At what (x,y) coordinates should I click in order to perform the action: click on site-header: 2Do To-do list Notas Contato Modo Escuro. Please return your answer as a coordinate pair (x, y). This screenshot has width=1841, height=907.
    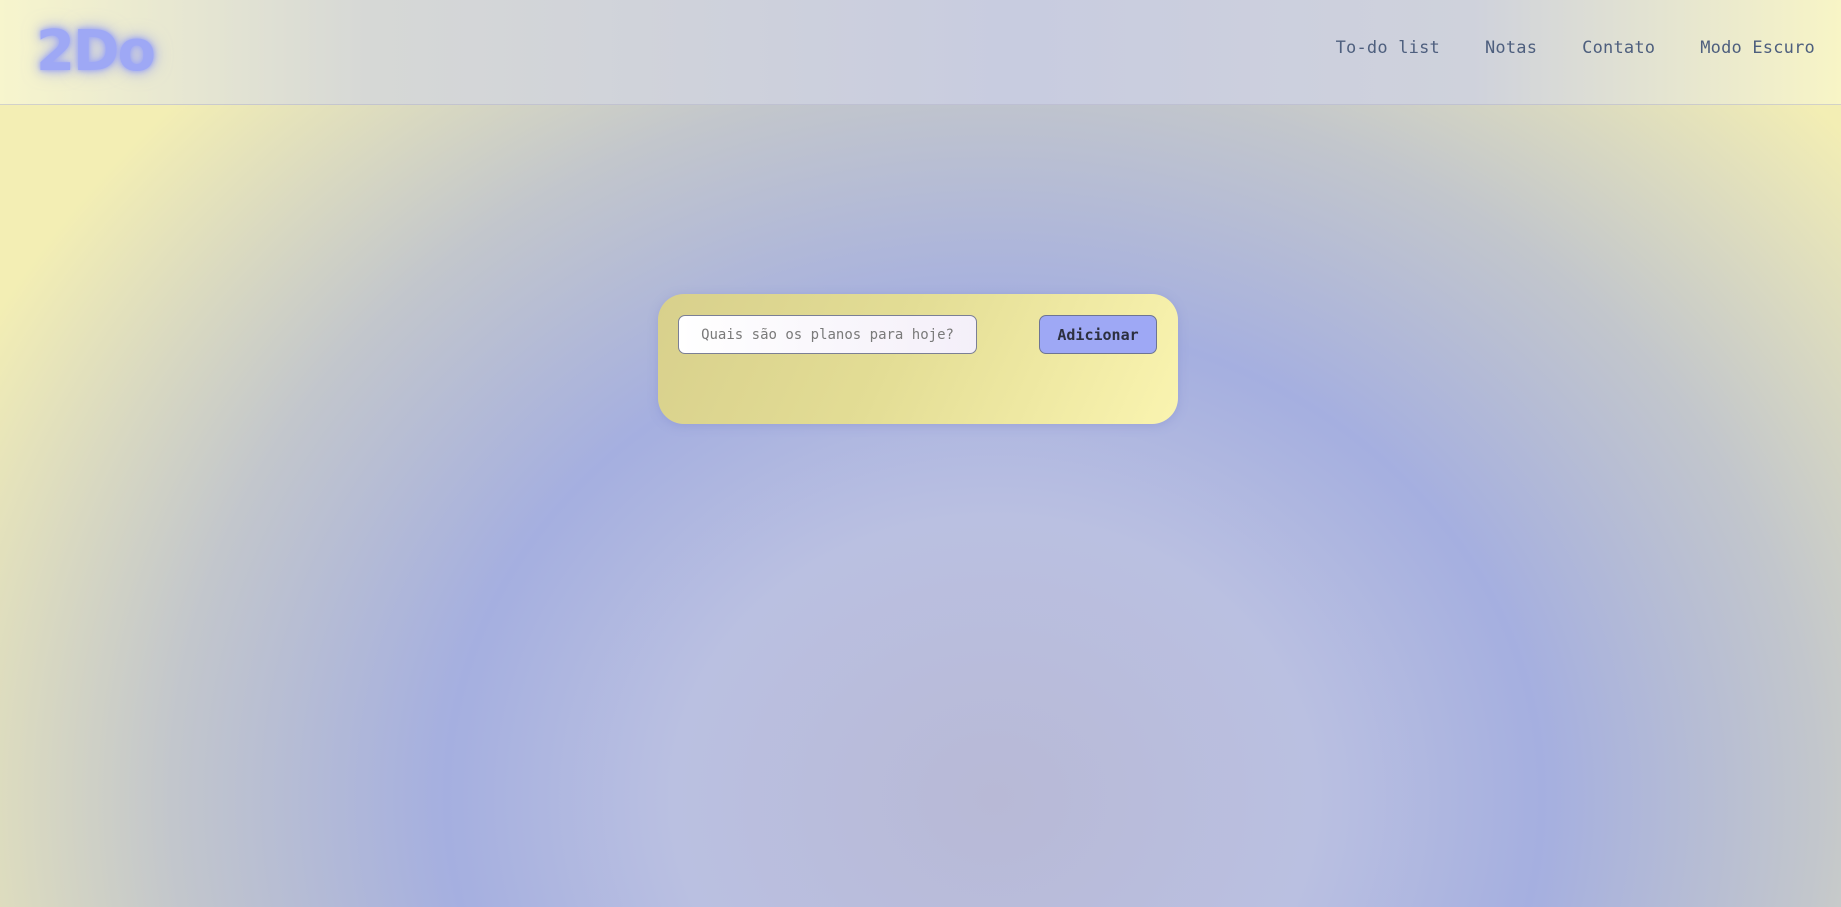
    Looking at the image, I should click on (920, 52).